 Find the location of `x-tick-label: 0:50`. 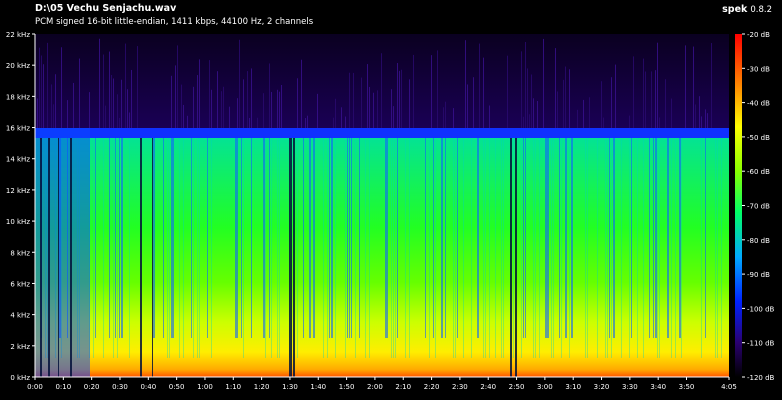

x-tick-label: 0:50 is located at coordinates (177, 387).